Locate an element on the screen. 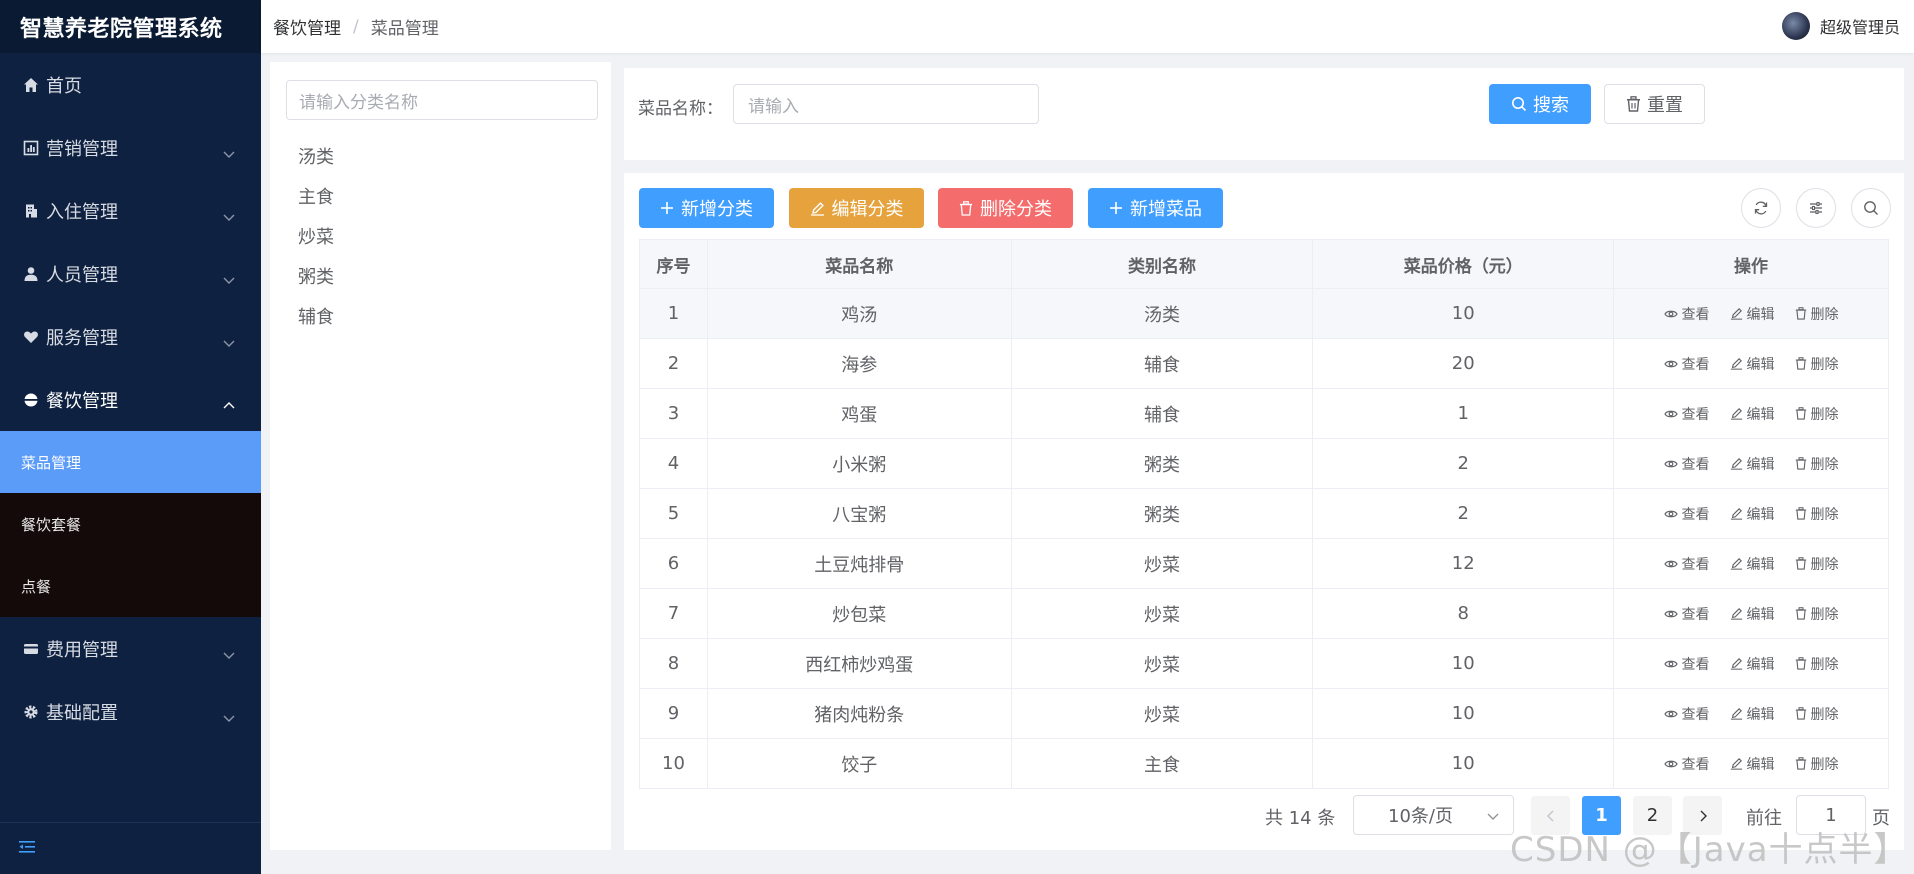 The image size is (1914, 874). sidebar-item-fees: 费用管理 is located at coordinates (130, 648).